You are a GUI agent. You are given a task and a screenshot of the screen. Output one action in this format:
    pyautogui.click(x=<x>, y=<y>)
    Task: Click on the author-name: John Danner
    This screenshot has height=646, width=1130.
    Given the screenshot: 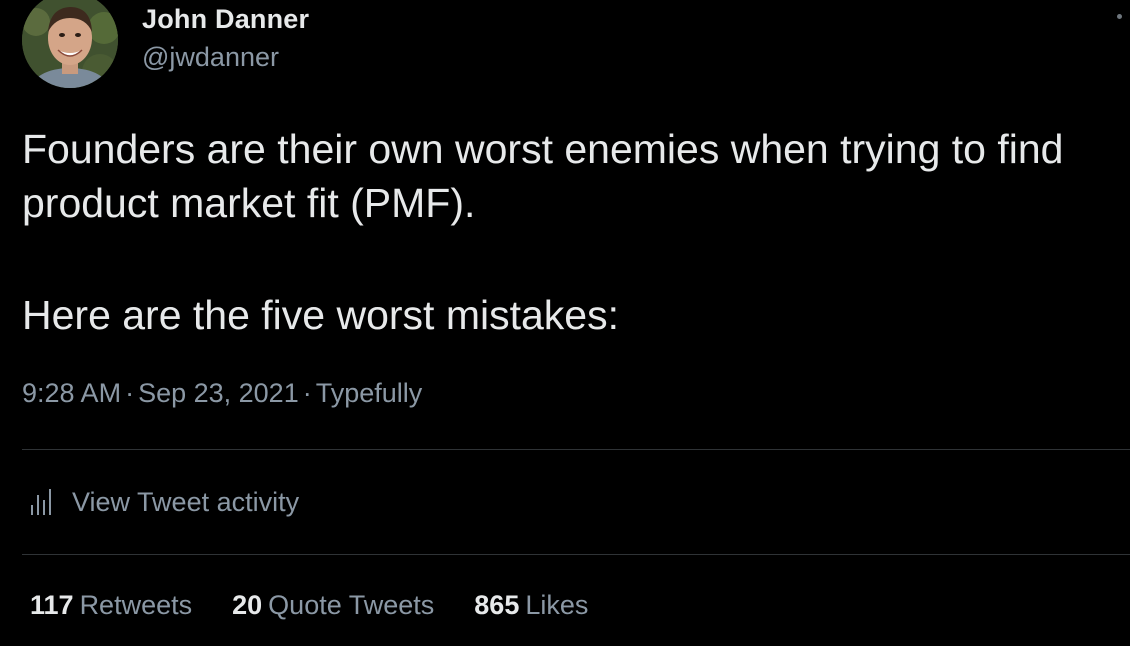 What is the action you would take?
    pyautogui.click(x=225, y=19)
    